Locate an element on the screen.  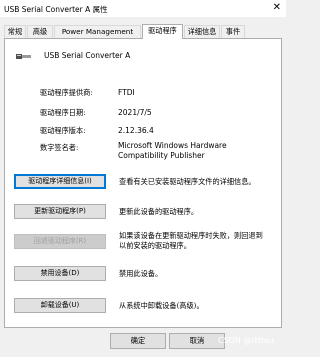
cancel-button: 取消 is located at coordinates (197, 341).